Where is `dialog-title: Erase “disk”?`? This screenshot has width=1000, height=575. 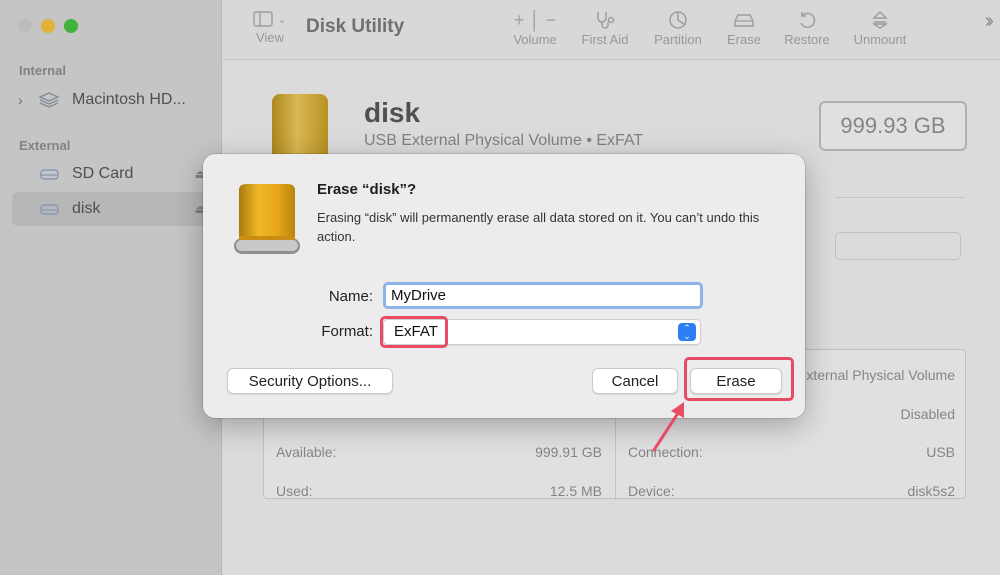 dialog-title: Erase “disk”? is located at coordinates (367, 189).